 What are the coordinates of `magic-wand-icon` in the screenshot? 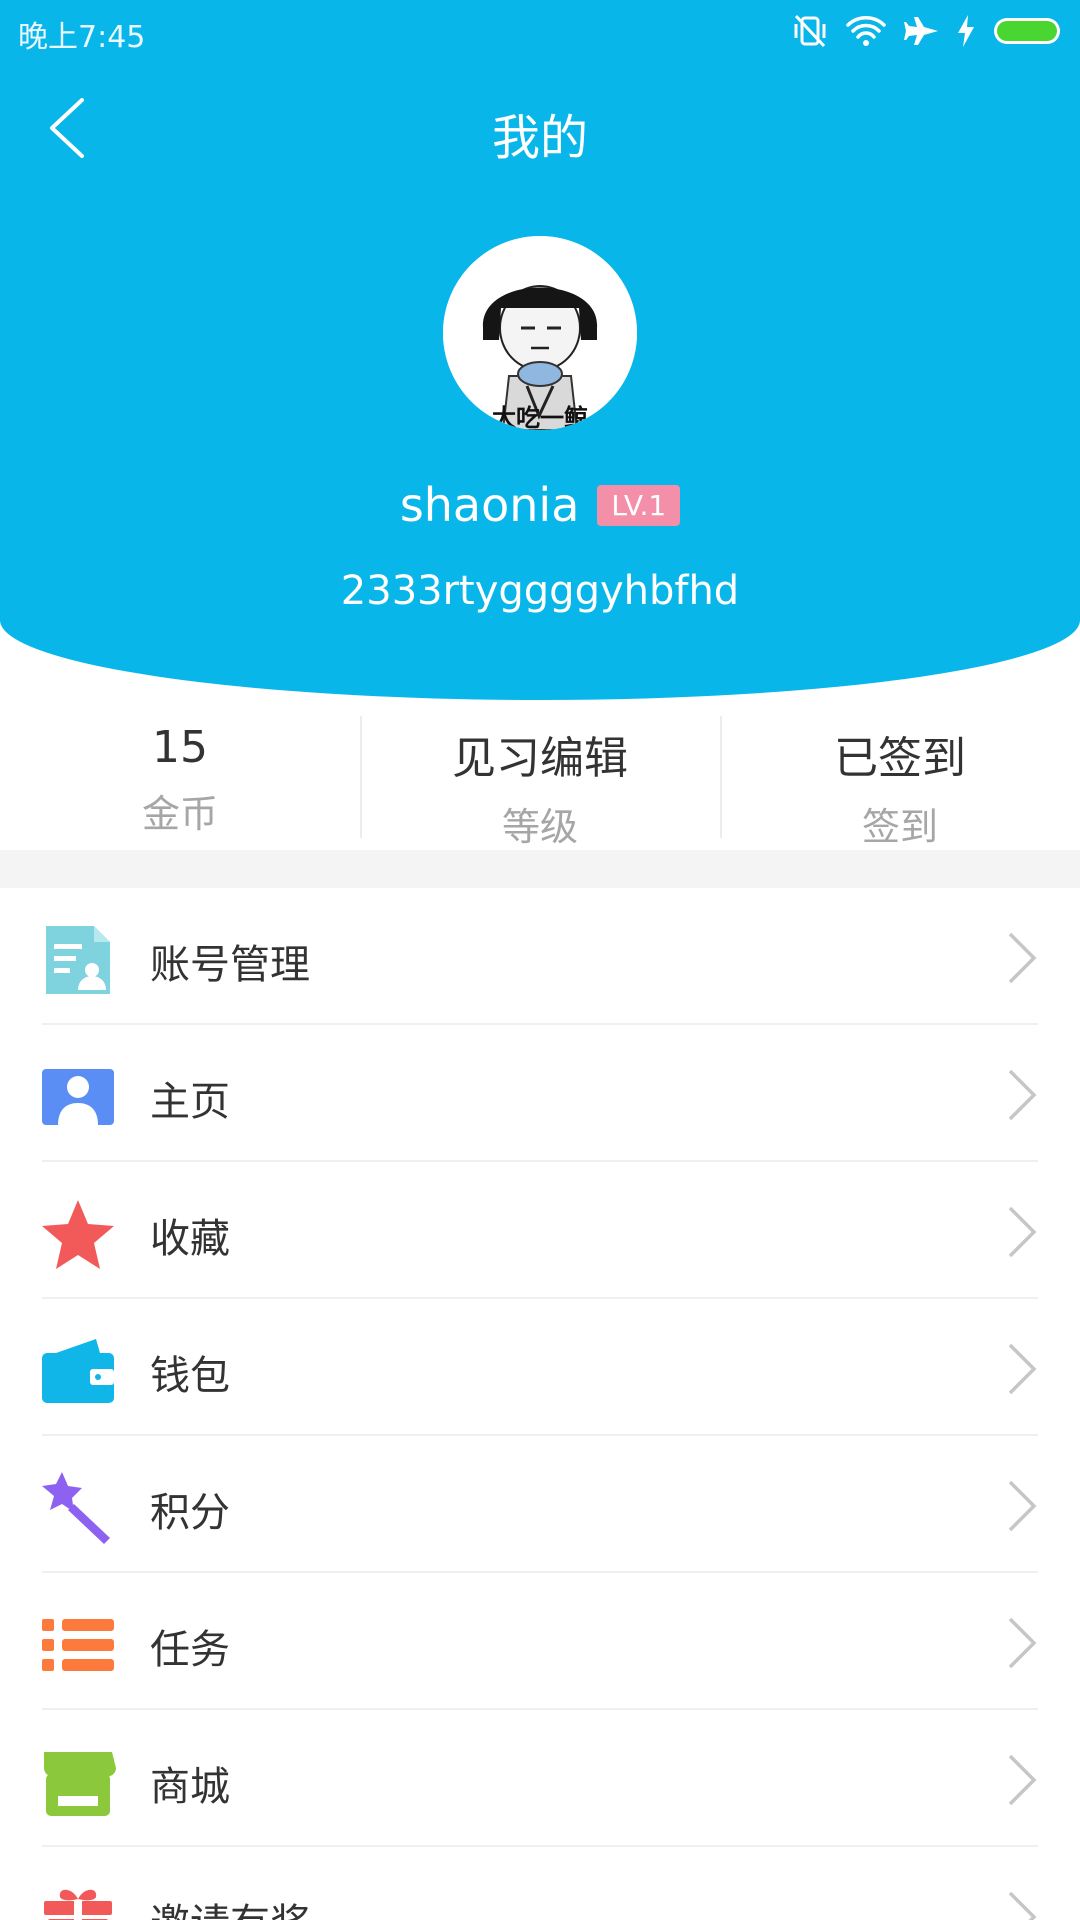 It's located at (78, 1508).